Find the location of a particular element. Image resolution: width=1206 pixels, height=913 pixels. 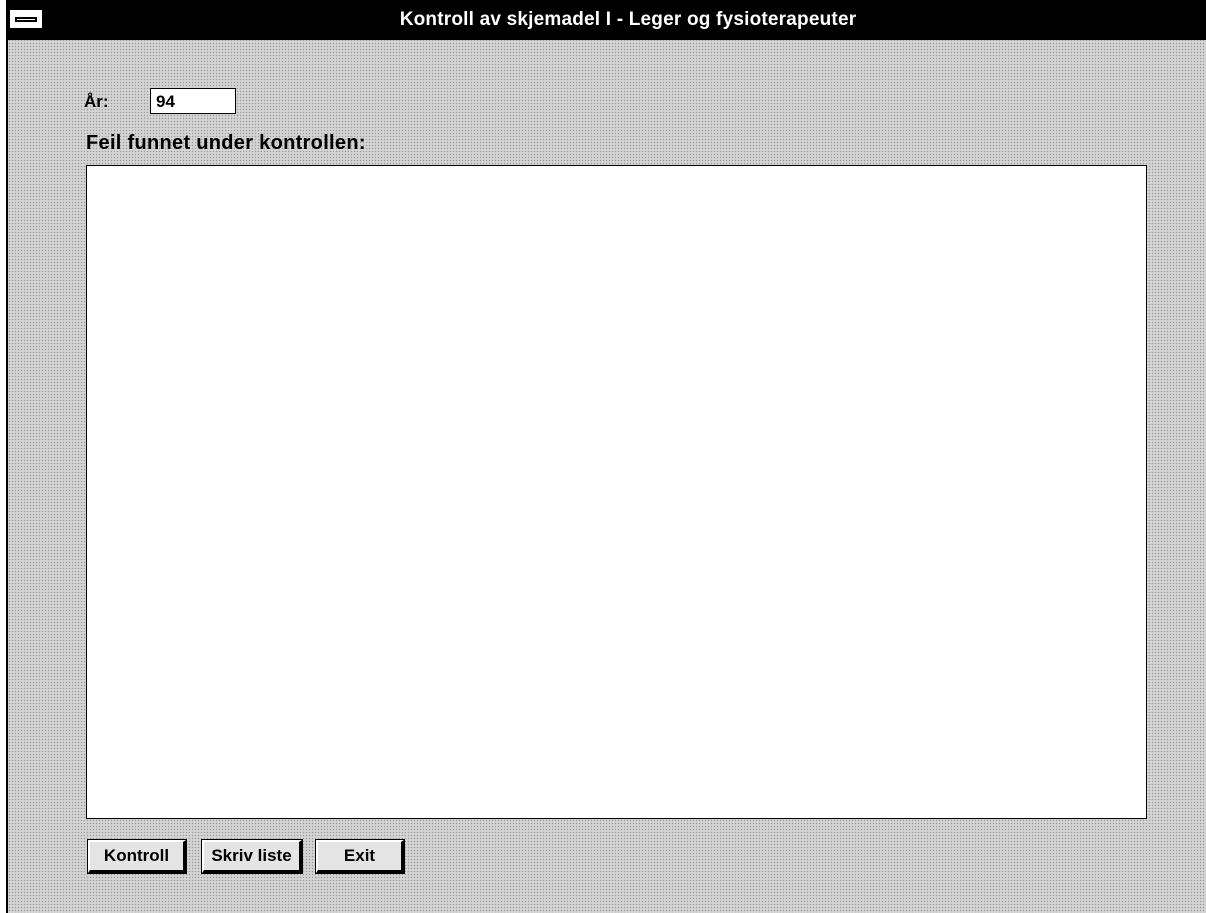

exit-button: Exit is located at coordinates (360, 856).